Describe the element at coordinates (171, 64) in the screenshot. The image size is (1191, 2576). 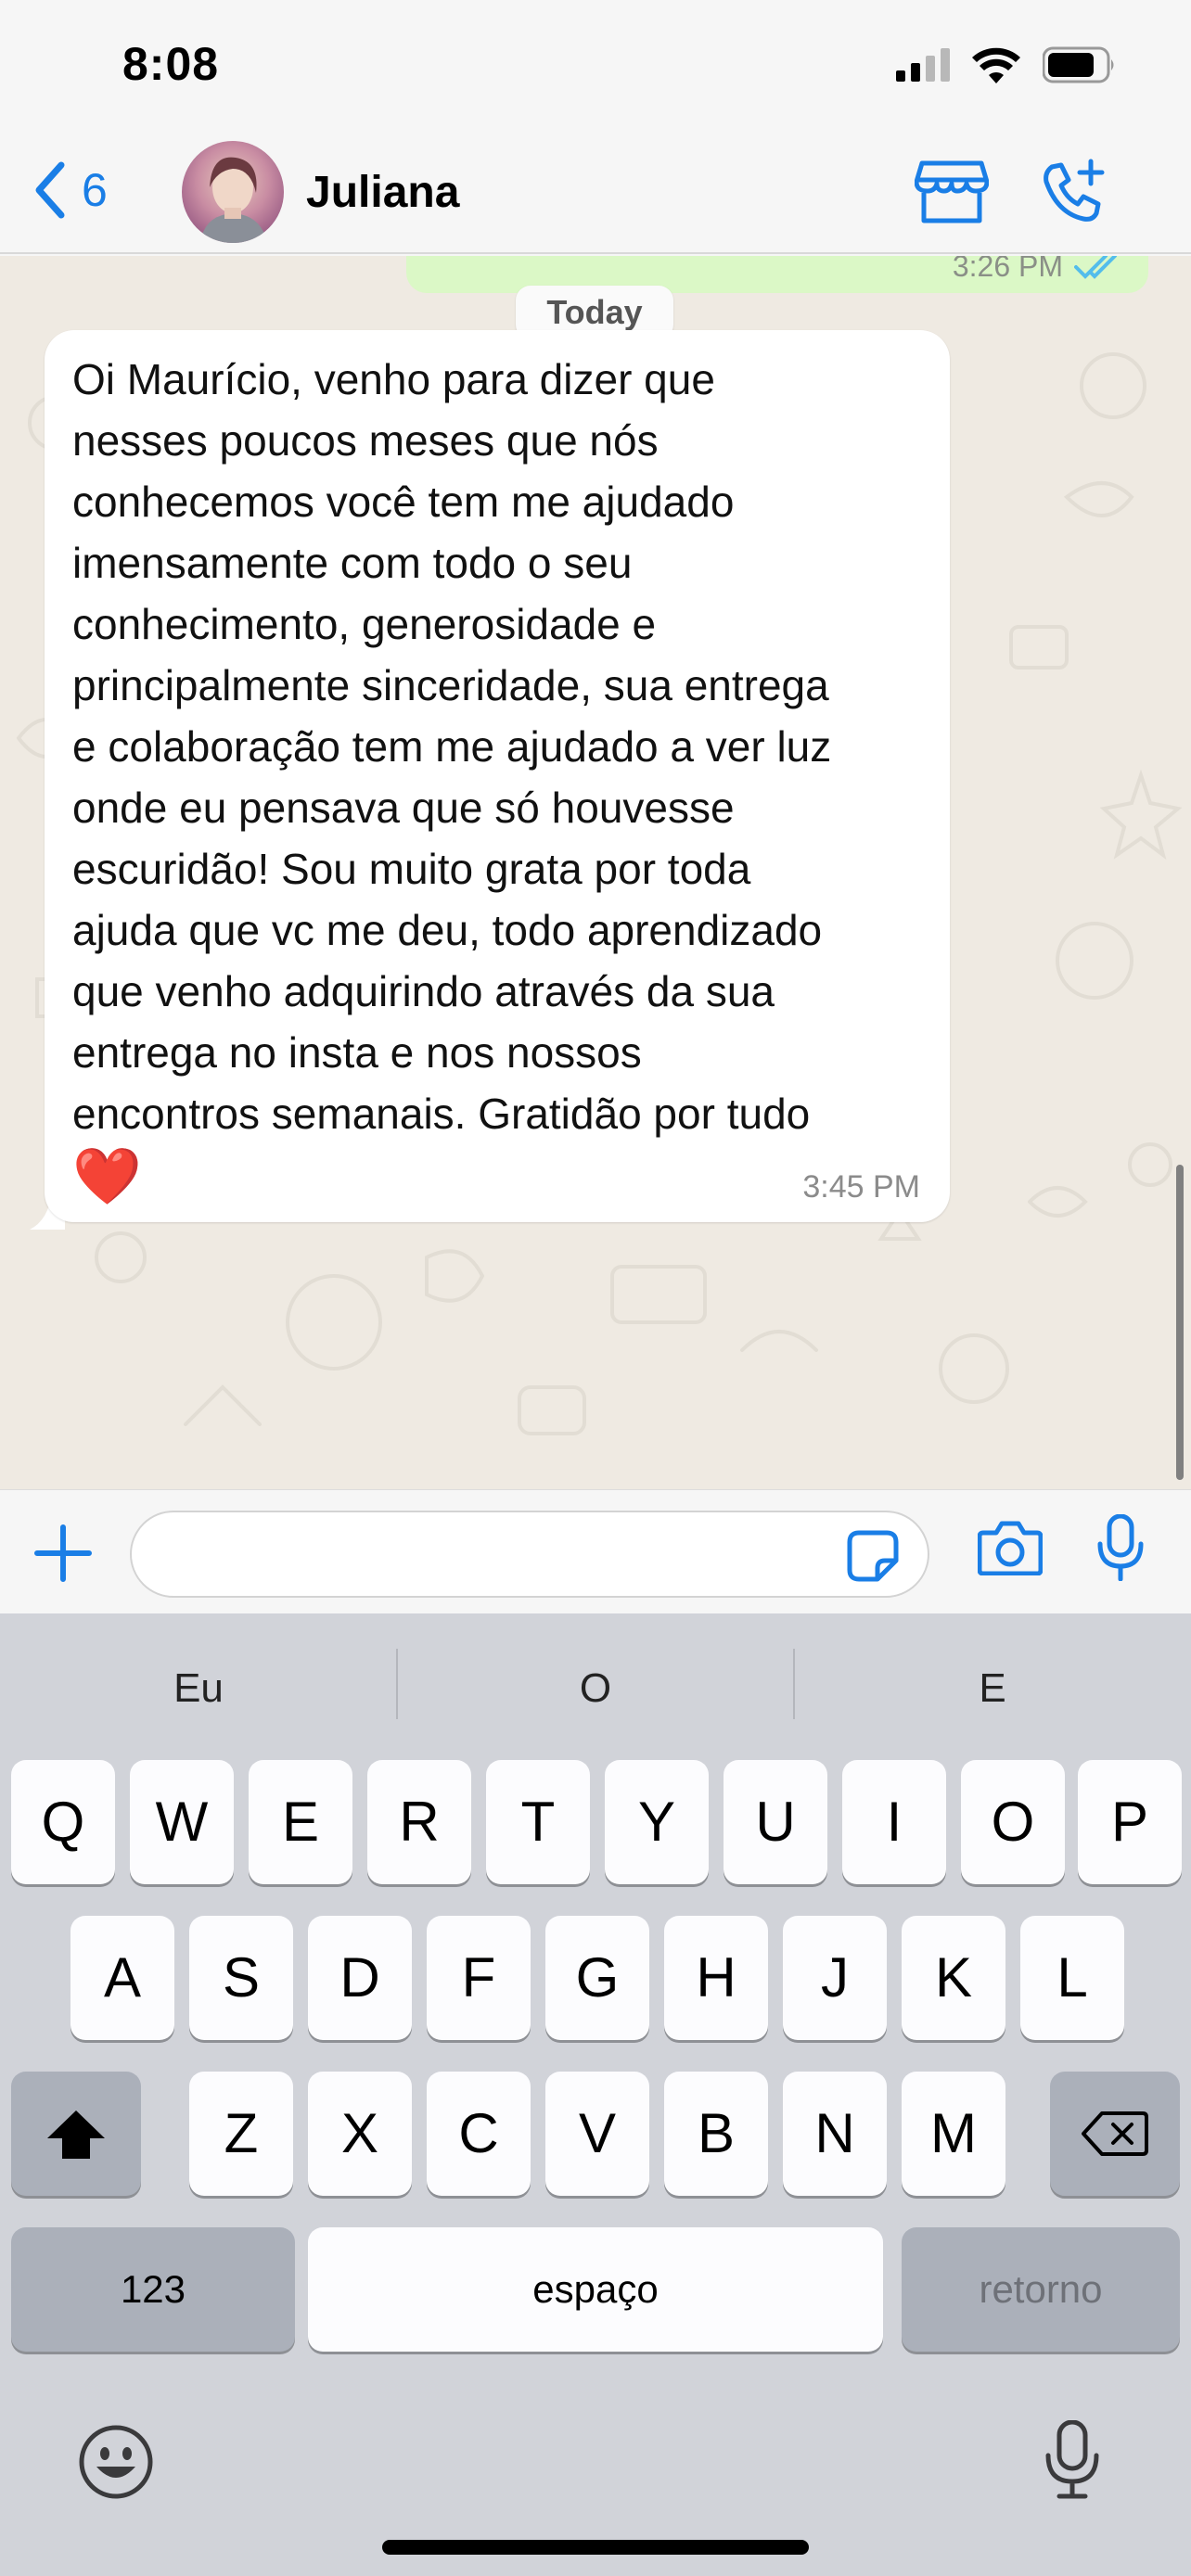
I see `status-time: 8:08` at that location.